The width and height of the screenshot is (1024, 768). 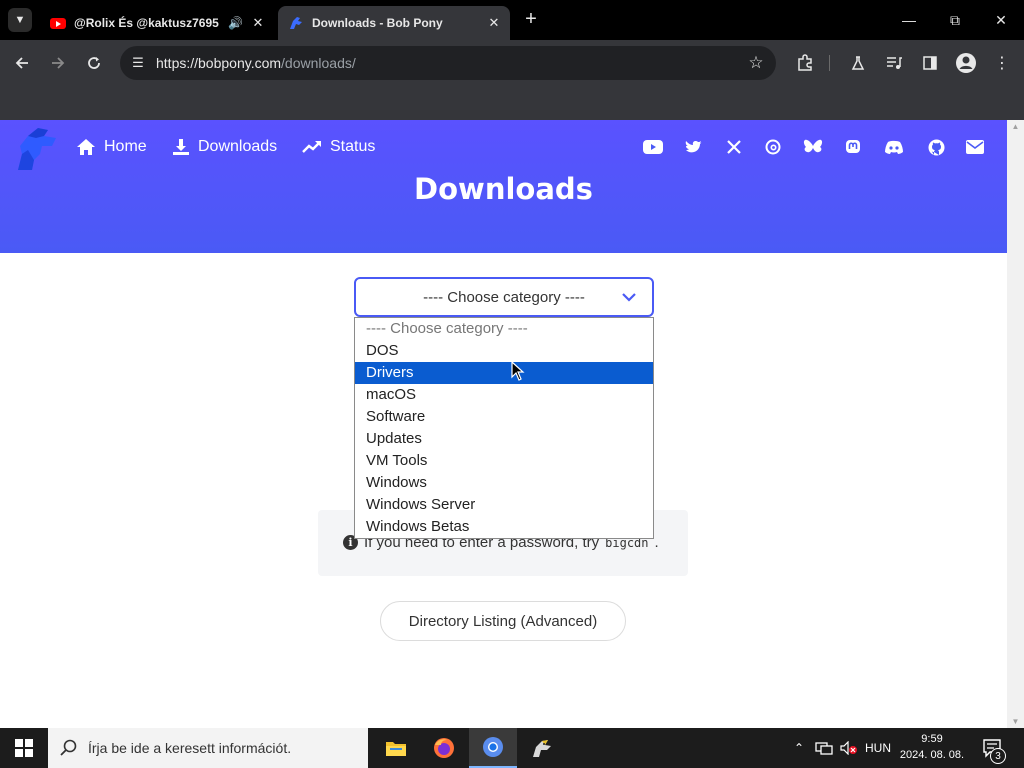 I want to click on arrow-left-icon, so click(x=21, y=63).